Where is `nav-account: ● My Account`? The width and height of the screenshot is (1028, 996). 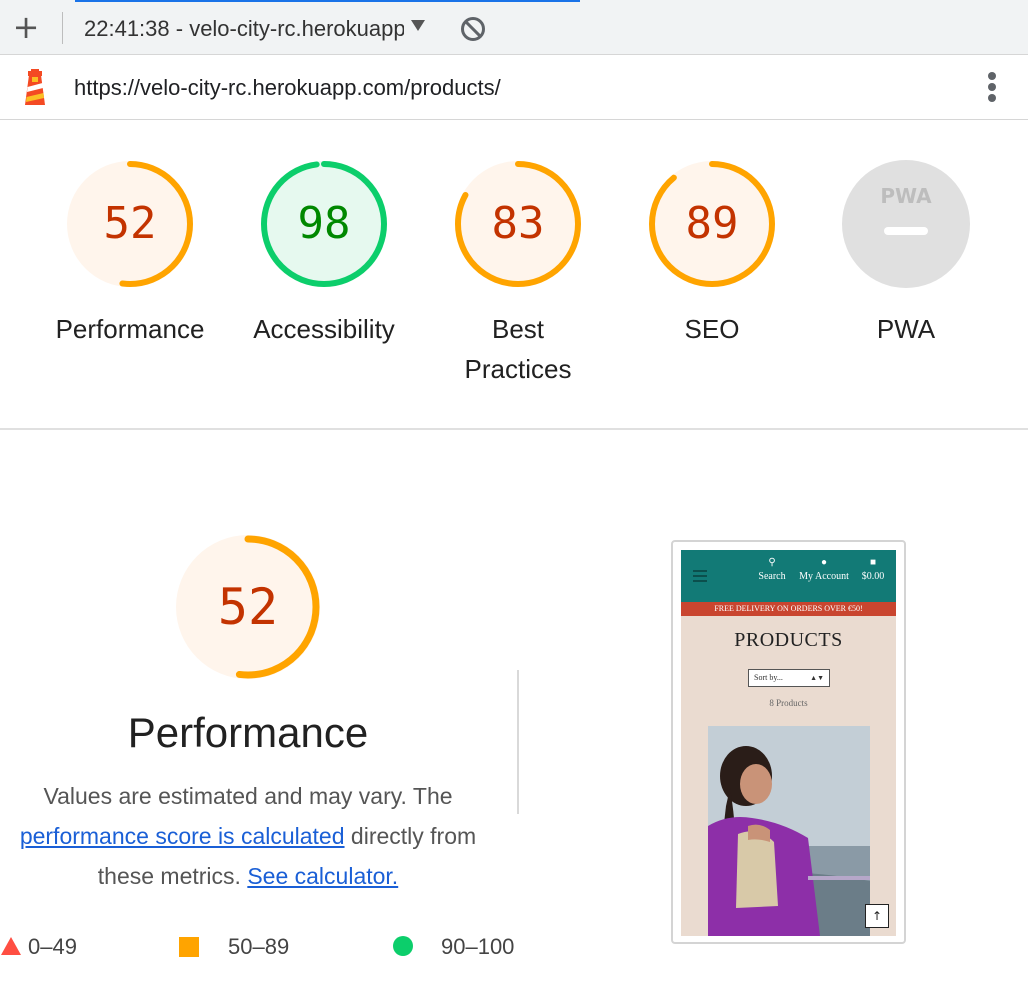
nav-account: ● My Account is located at coordinates (824, 576).